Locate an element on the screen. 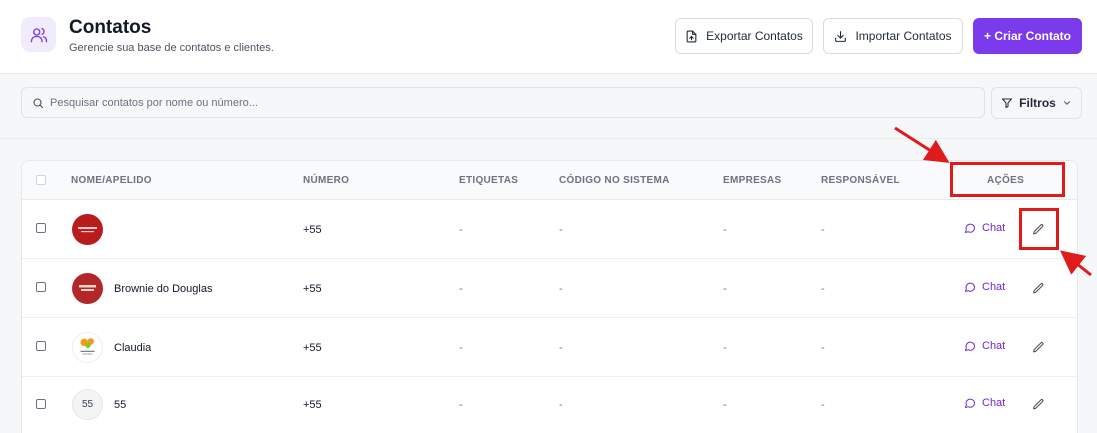 This screenshot has height=433, width=1097. column-header-owner: RESPONSÁVEL is located at coordinates (860, 180).